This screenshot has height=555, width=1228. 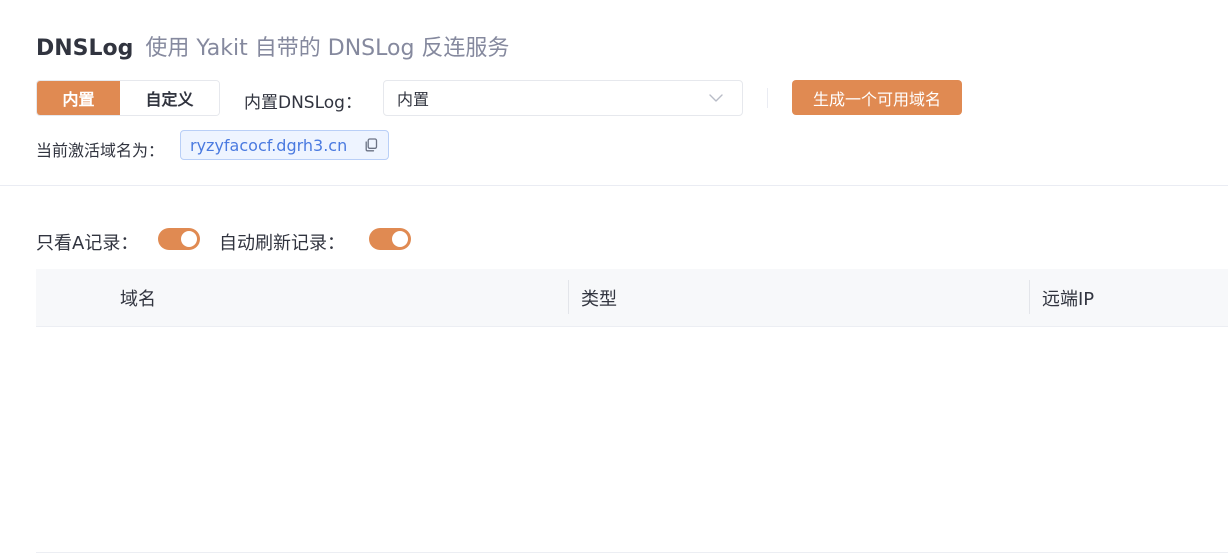 What do you see at coordinates (85, 48) in the screenshot?
I see `page-title: DNSLog` at bounding box center [85, 48].